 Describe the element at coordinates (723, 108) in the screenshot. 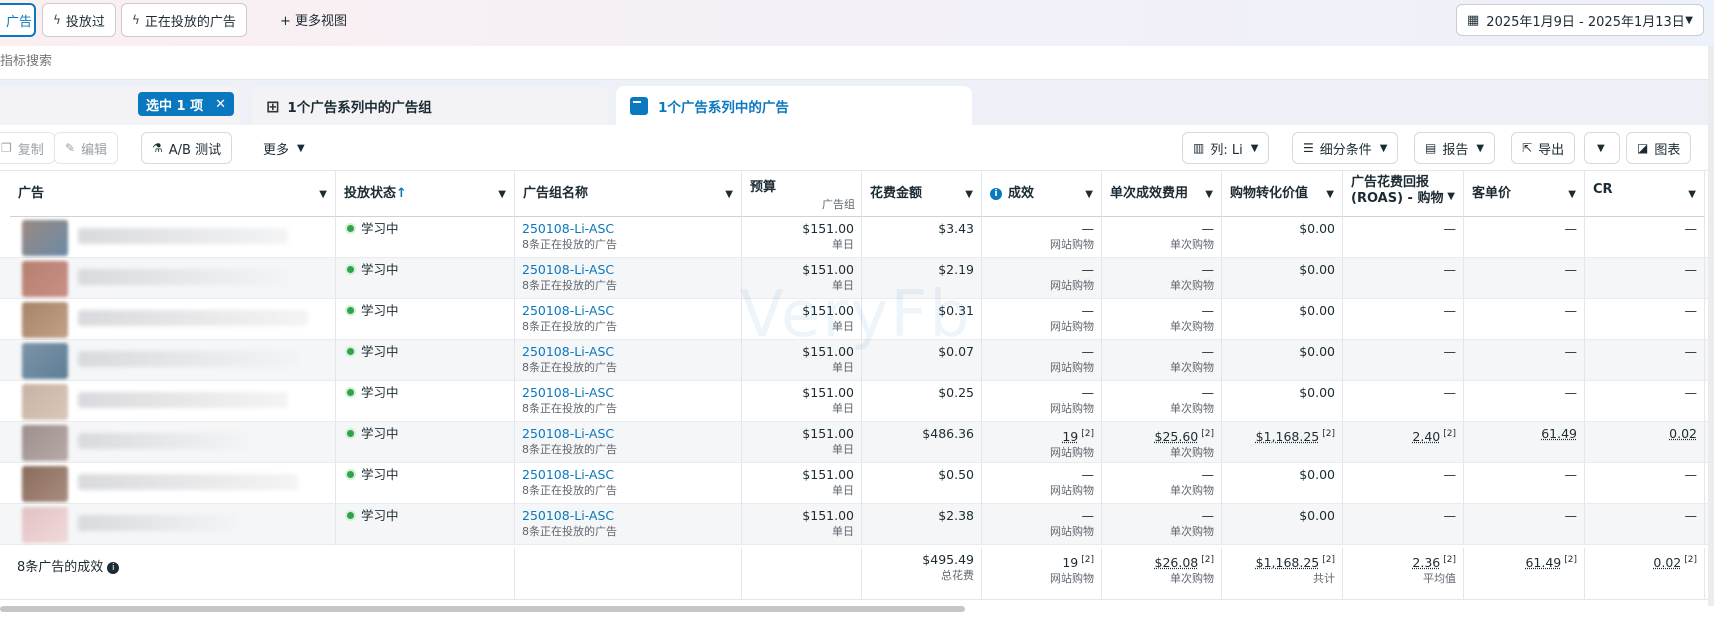

I see `tab-ads-label: 1个广告系列中的广告` at that location.